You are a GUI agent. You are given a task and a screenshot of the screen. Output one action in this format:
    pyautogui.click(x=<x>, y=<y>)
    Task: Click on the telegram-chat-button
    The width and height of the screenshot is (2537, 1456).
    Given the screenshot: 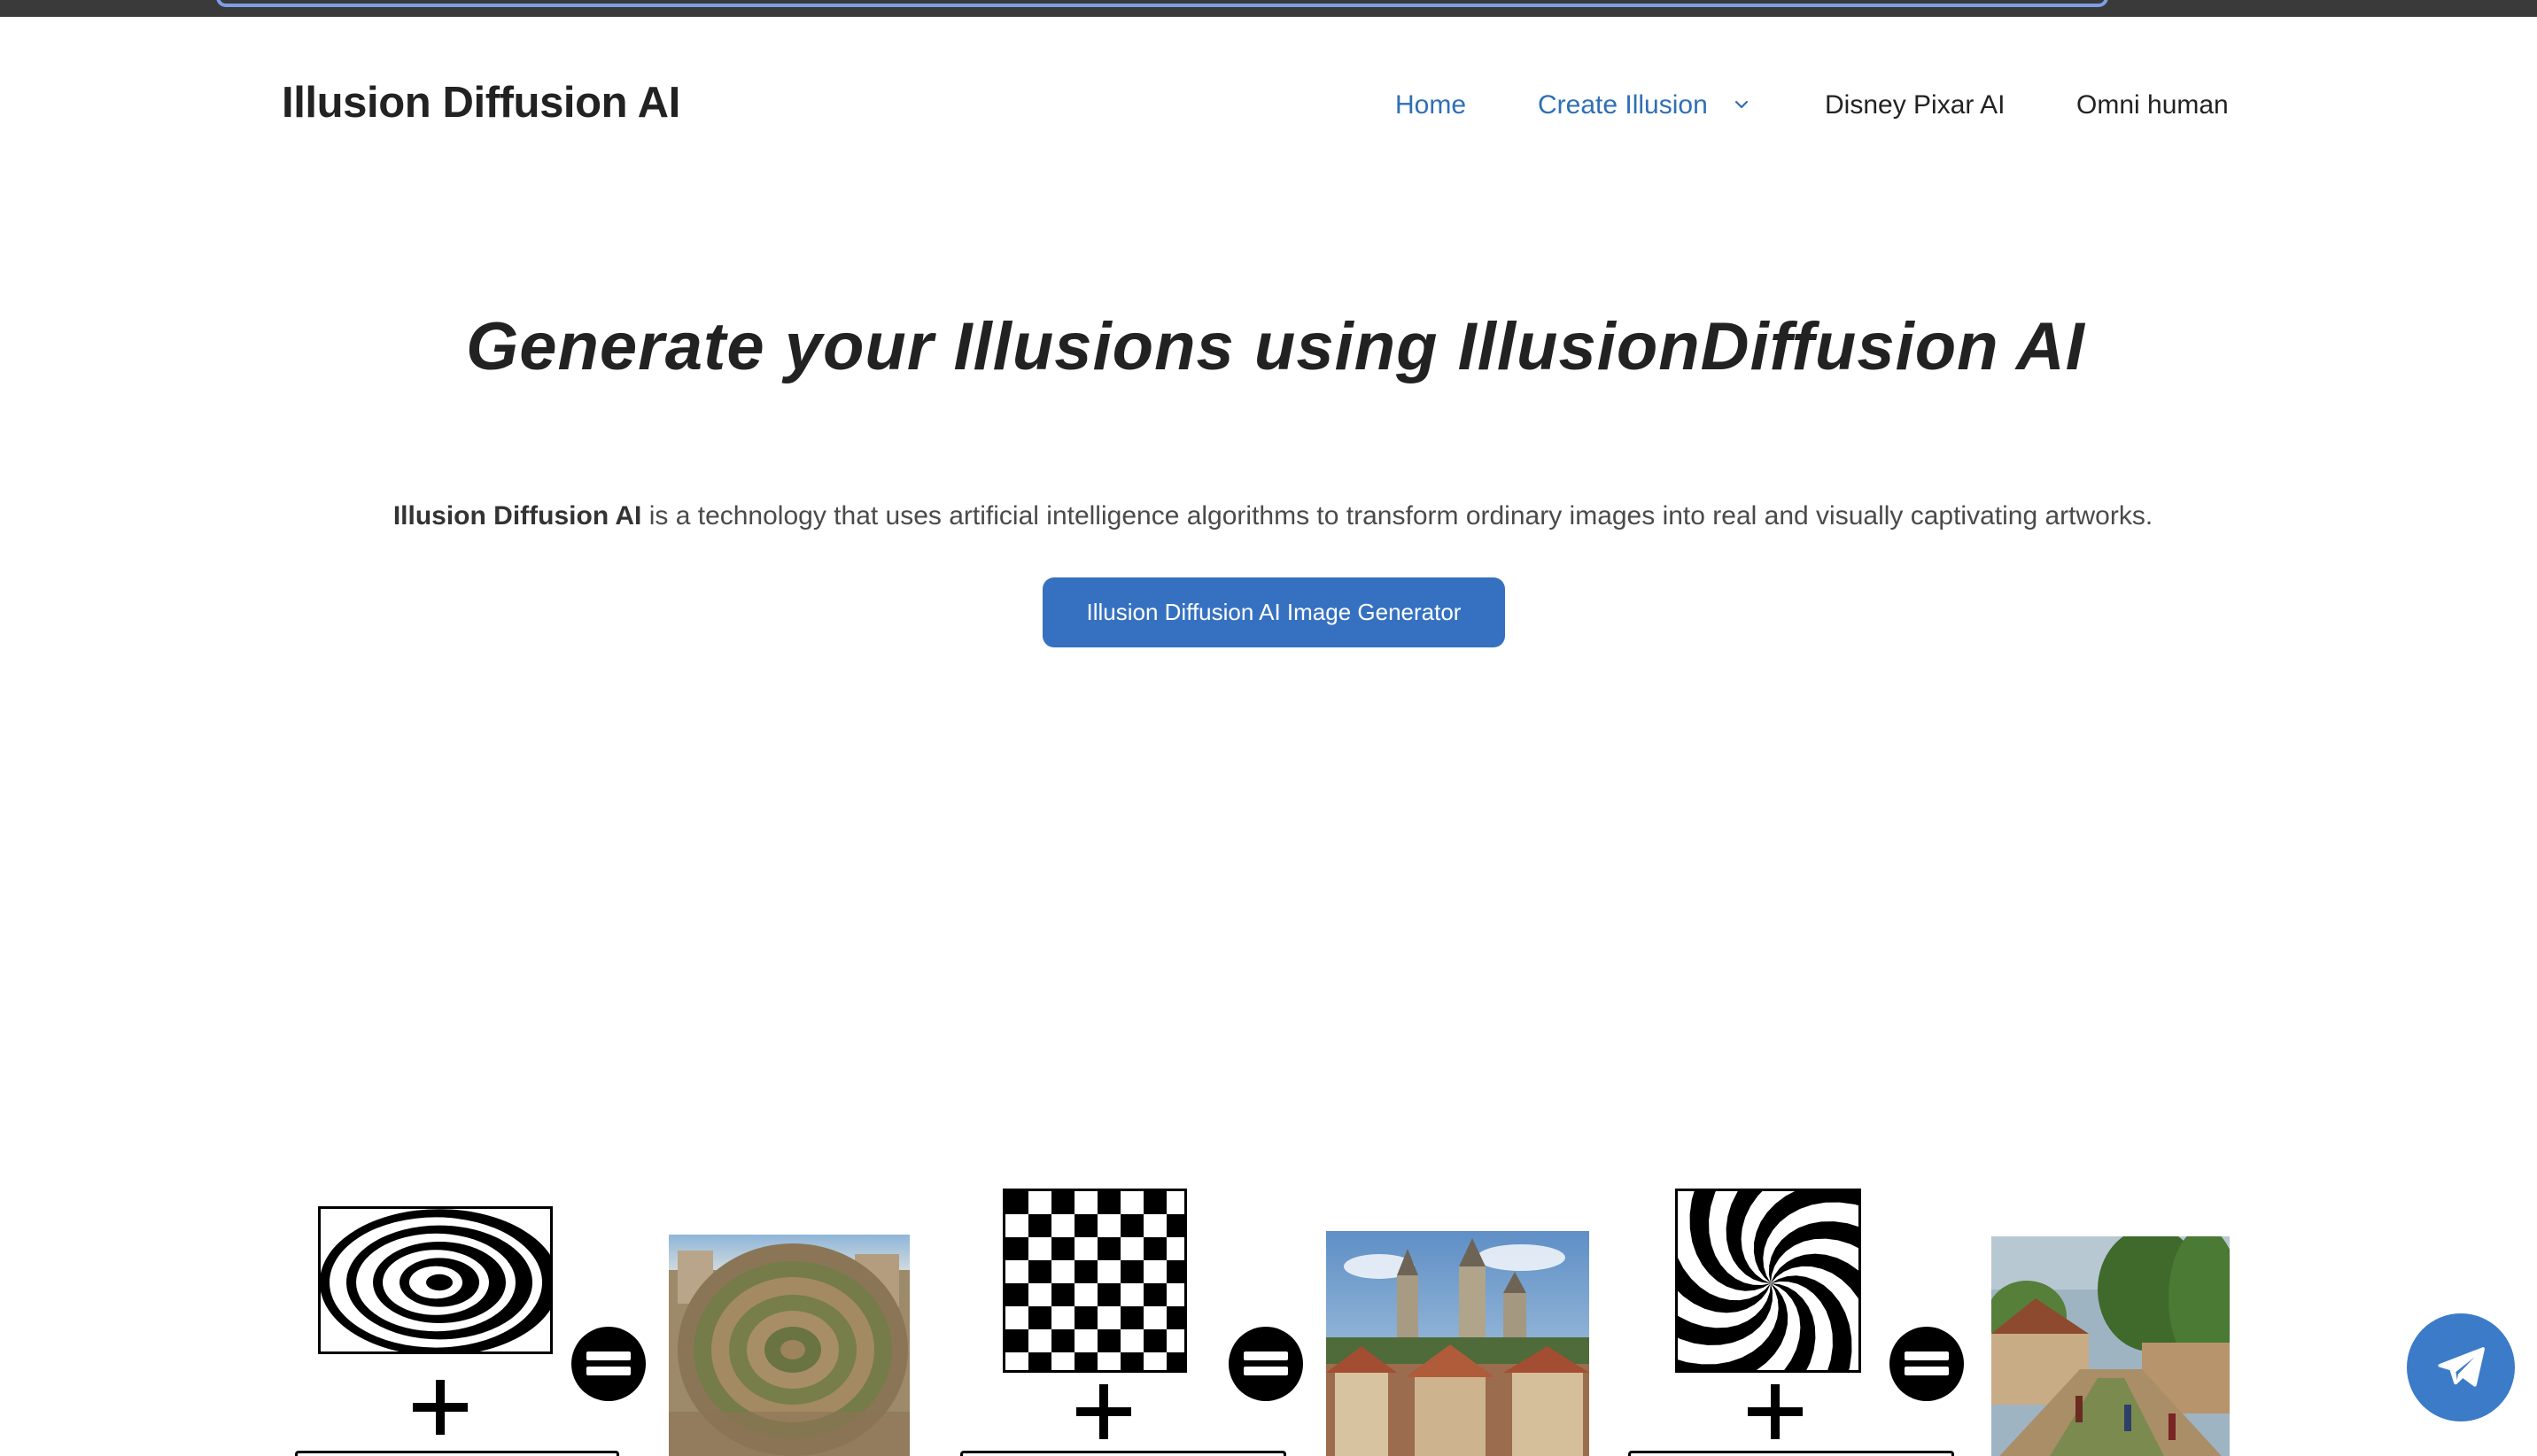 What is the action you would take?
    pyautogui.click(x=2461, y=1367)
    